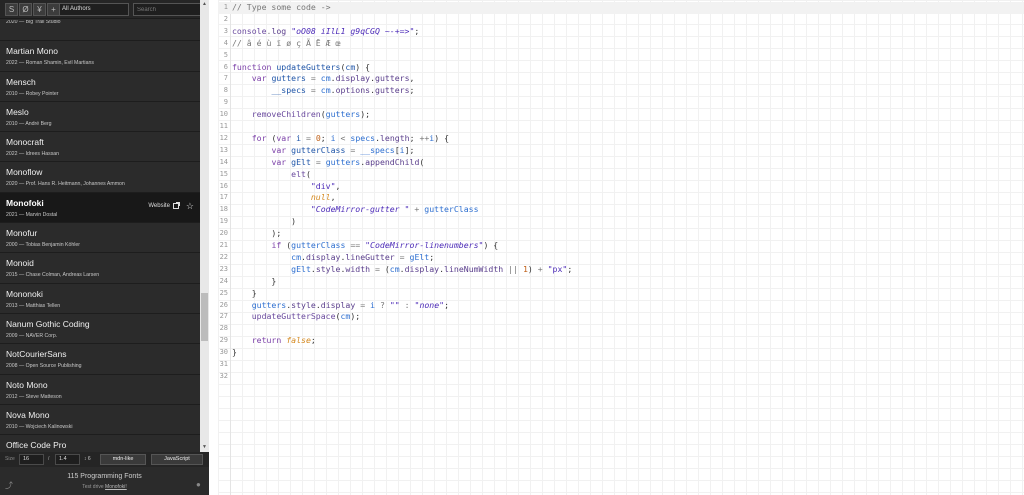 The image size is (1024, 495). Describe the element at coordinates (271, 175) in the screenshot. I see `code-text: elt(` at that location.